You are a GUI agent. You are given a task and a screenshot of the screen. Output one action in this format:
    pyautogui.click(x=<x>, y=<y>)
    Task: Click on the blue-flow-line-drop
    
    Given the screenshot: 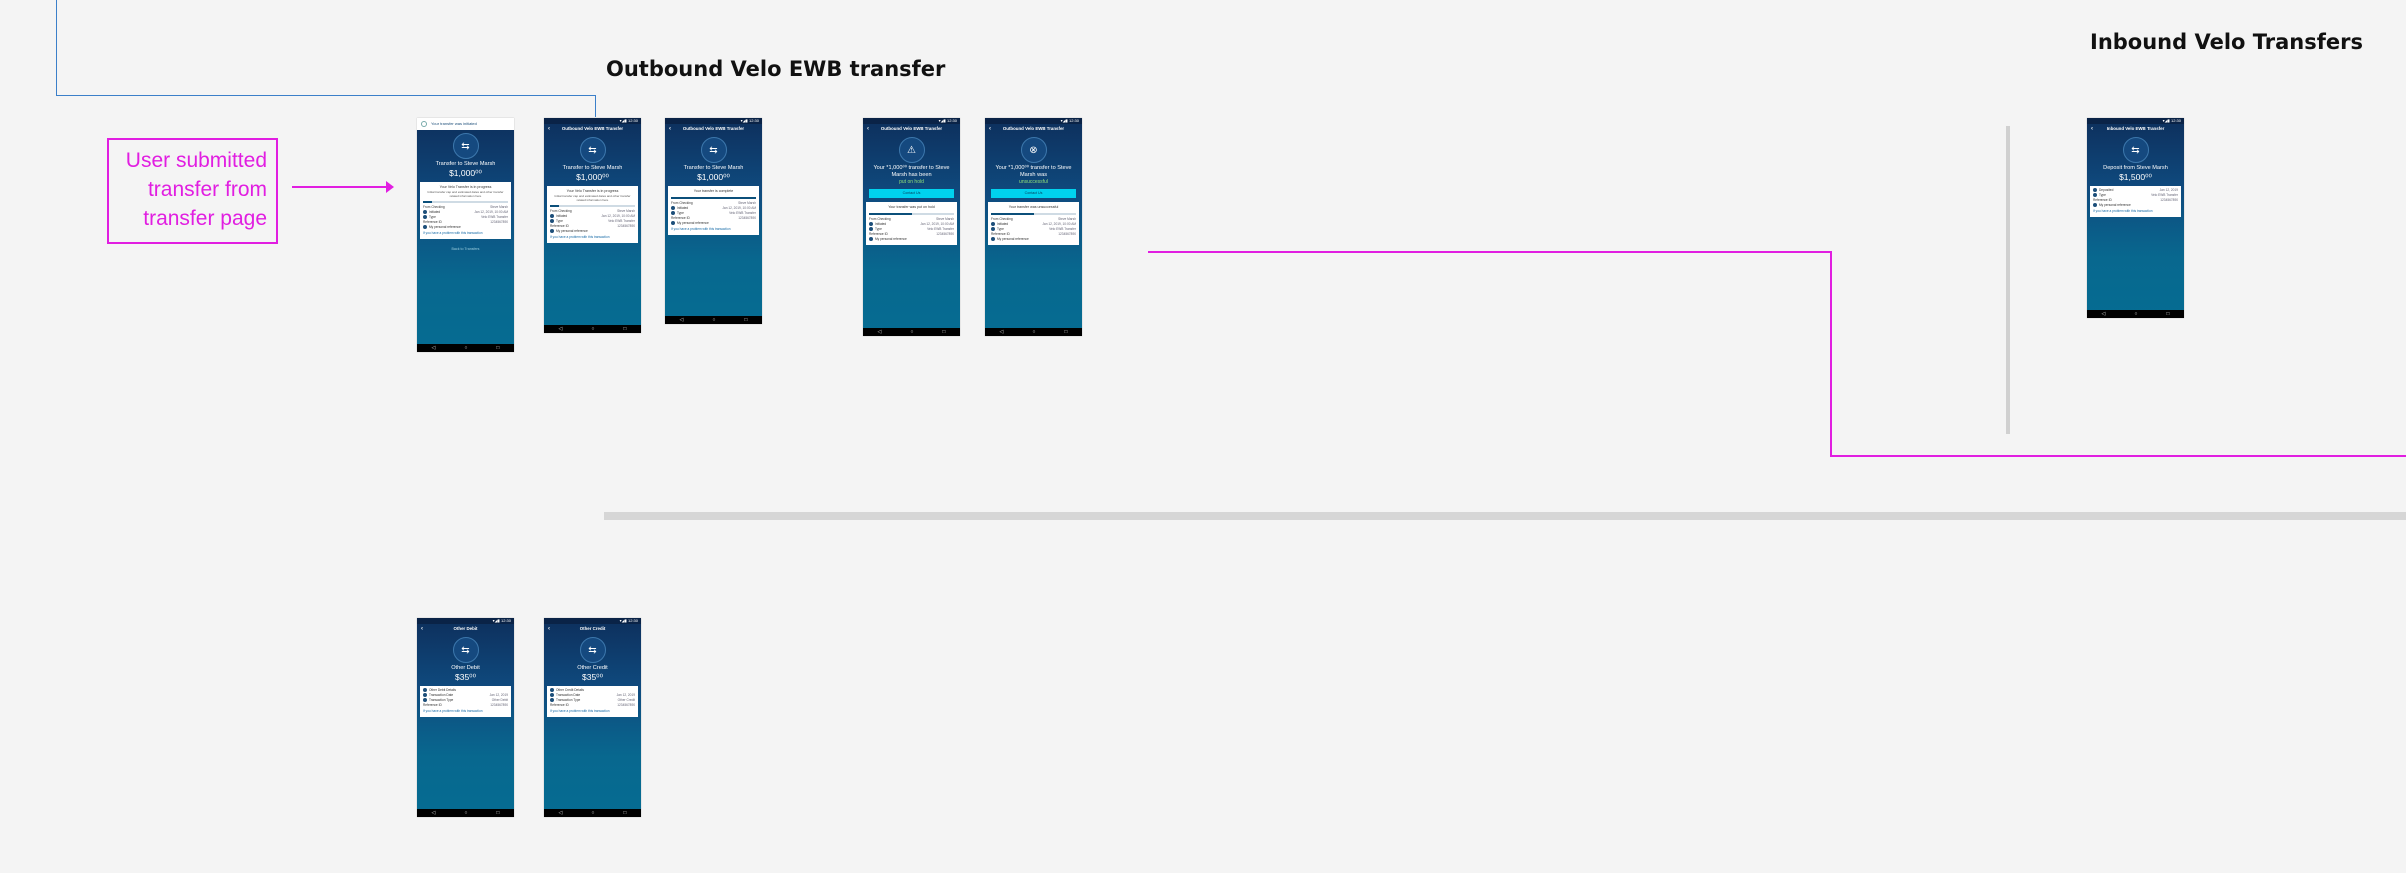 What is the action you would take?
    pyautogui.click(x=595, y=106)
    